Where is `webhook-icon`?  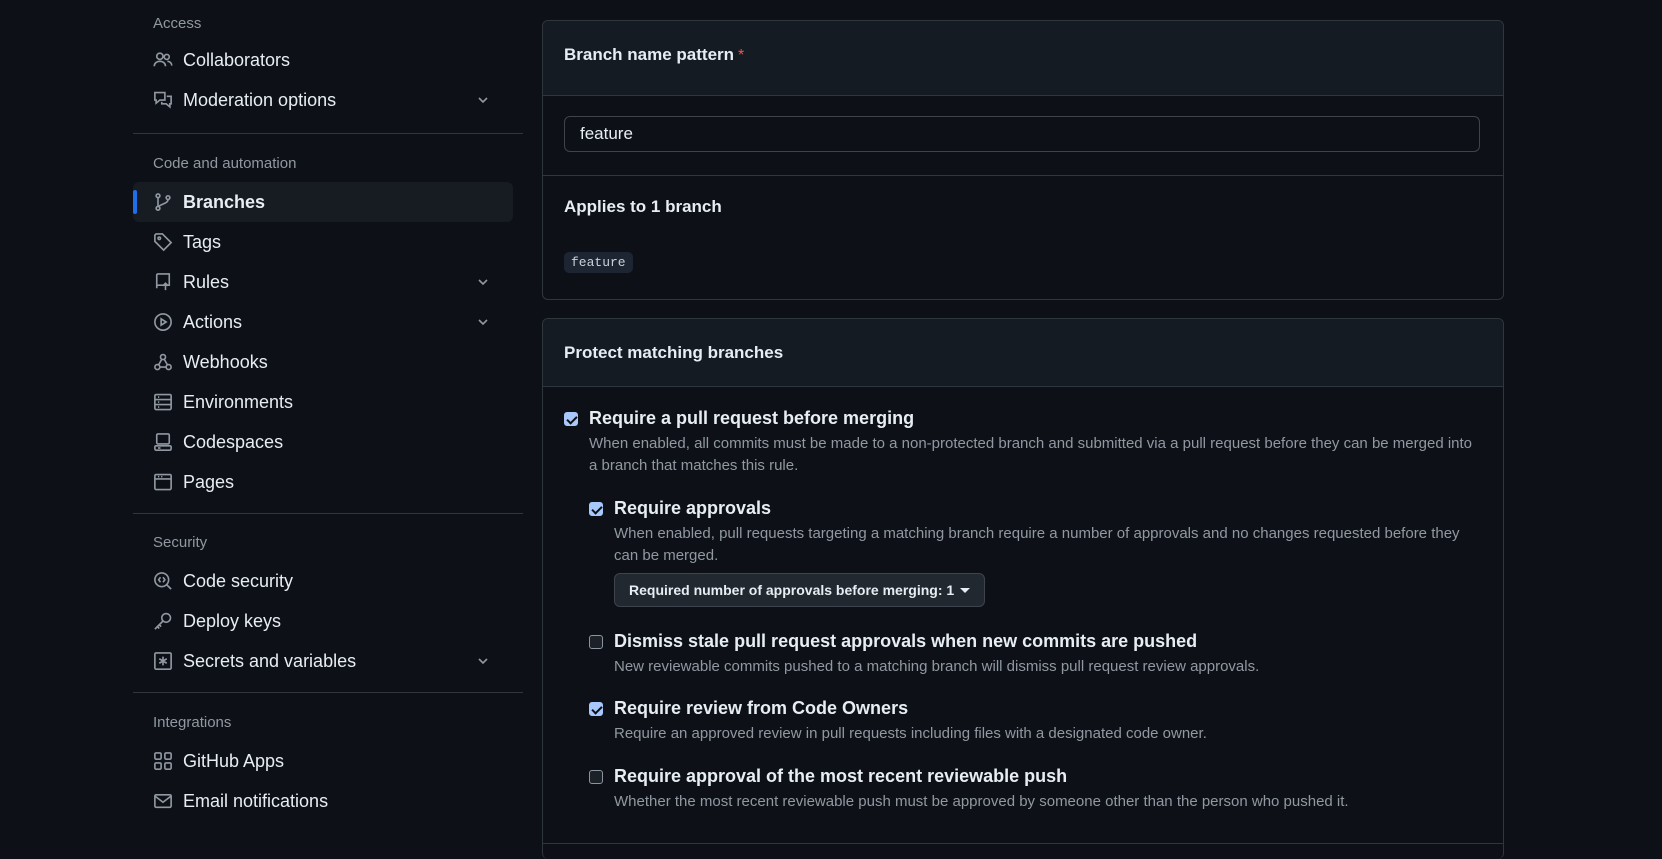 webhook-icon is located at coordinates (163, 362).